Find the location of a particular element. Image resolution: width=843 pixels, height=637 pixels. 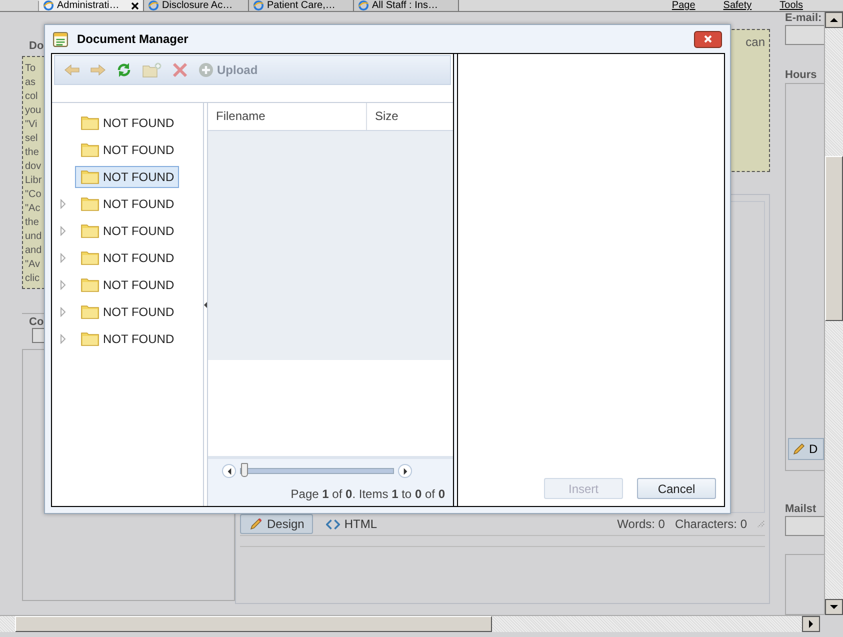

note-text: "Av is located at coordinates (32, 265).